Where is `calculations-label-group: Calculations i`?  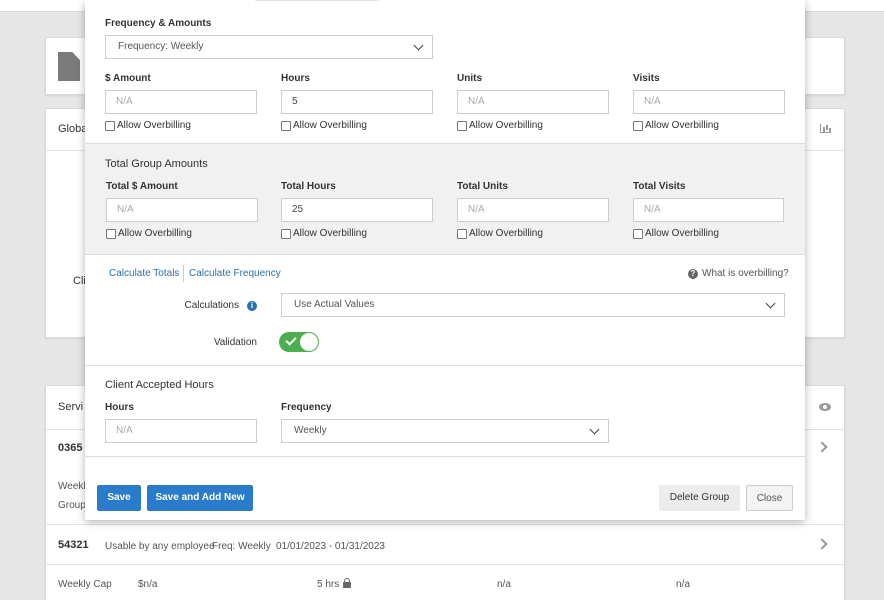 calculations-label-group: Calculations i is located at coordinates (201, 305).